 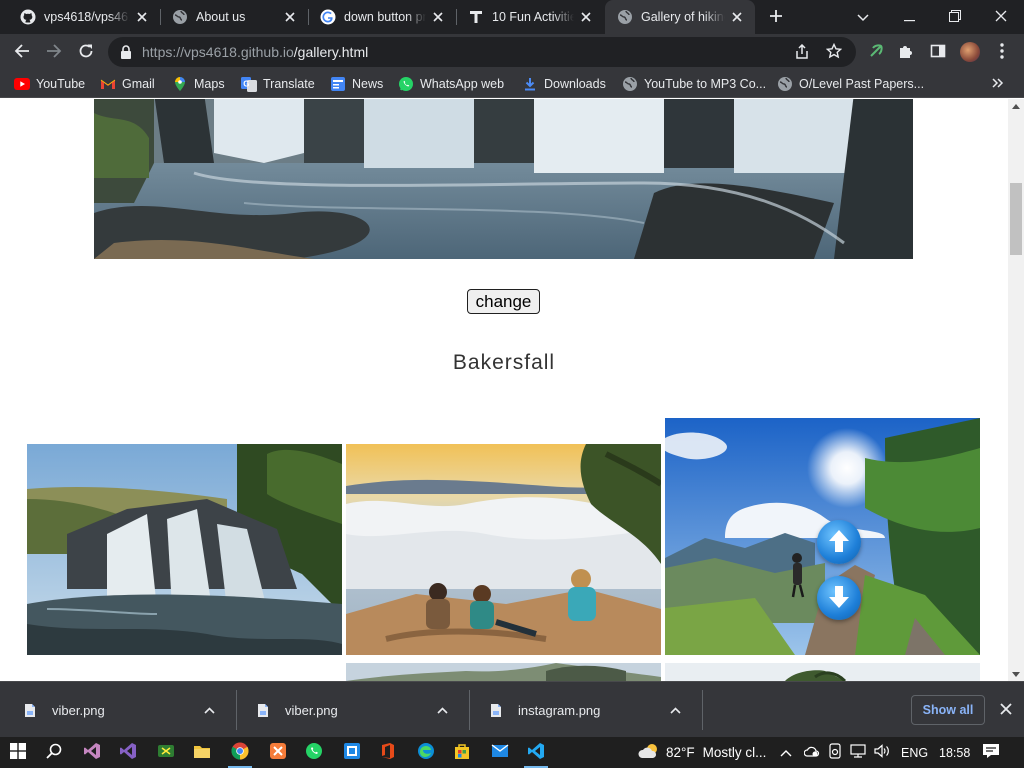 What do you see at coordinates (1016, 390) in the screenshot?
I see `page-scrollbar` at bounding box center [1016, 390].